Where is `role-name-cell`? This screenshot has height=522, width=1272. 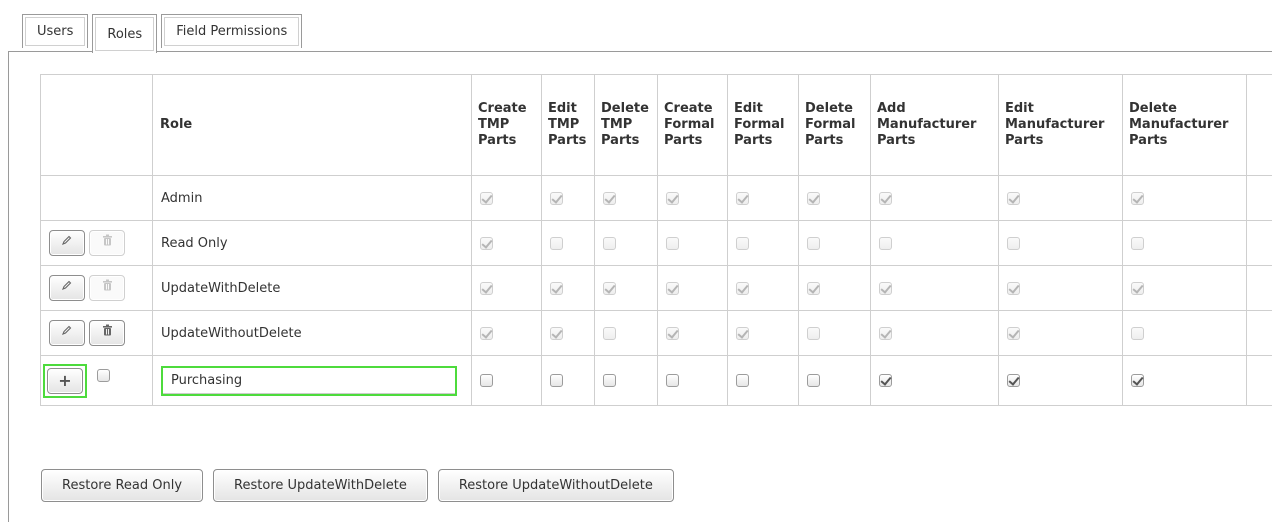
role-name-cell is located at coordinates (312, 381).